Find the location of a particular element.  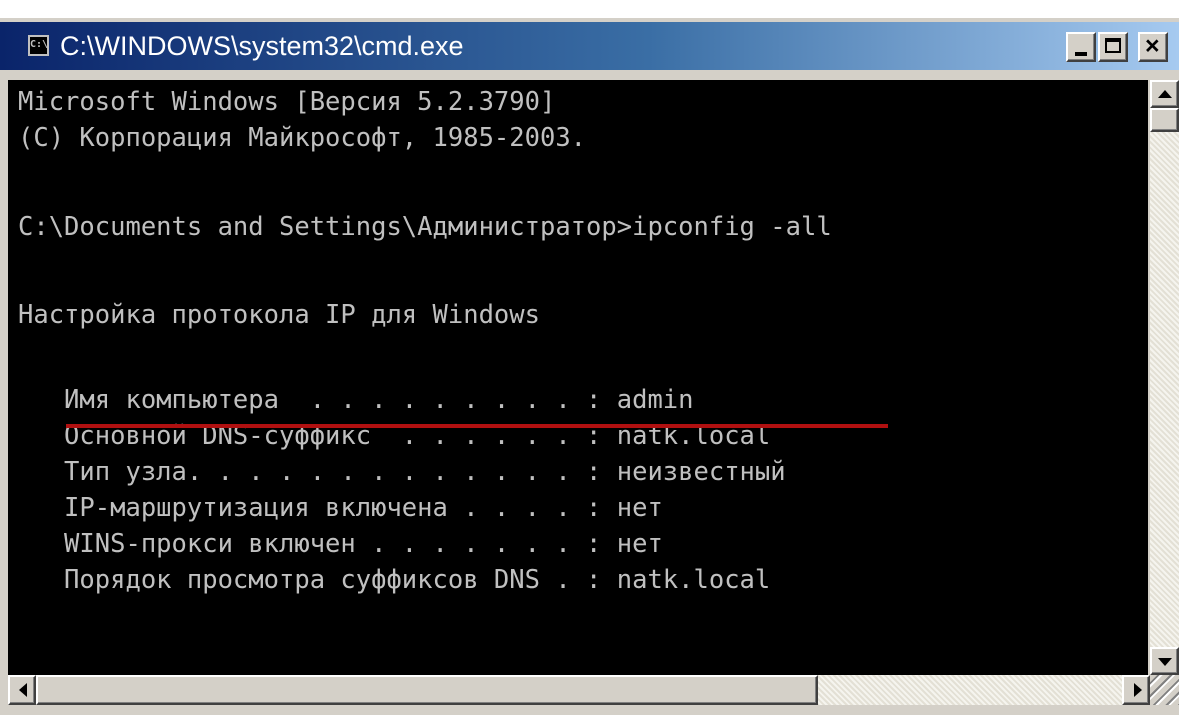

scroll-right-button is located at coordinates (1136, 690).